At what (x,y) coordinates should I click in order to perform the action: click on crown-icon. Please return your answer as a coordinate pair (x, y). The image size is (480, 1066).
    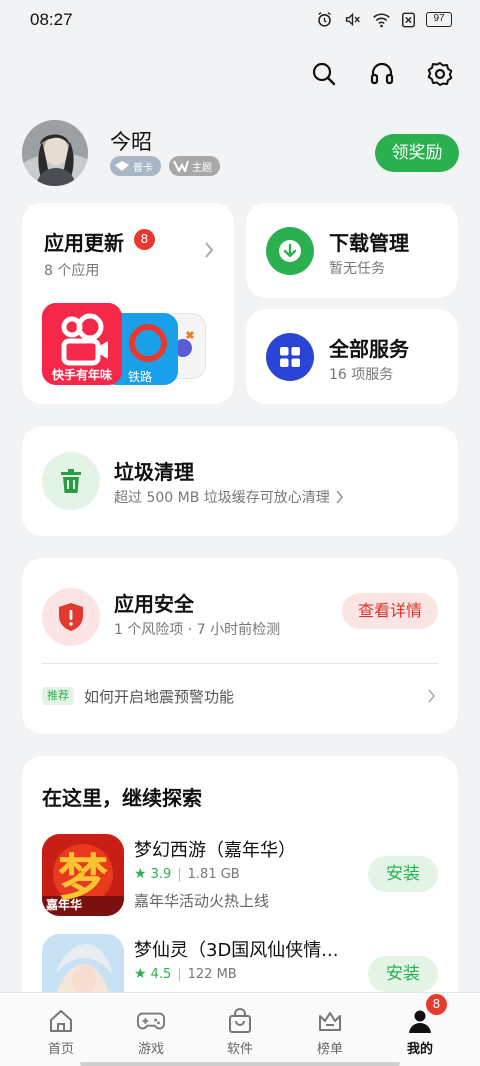
    Looking at the image, I should click on (330, 1021).